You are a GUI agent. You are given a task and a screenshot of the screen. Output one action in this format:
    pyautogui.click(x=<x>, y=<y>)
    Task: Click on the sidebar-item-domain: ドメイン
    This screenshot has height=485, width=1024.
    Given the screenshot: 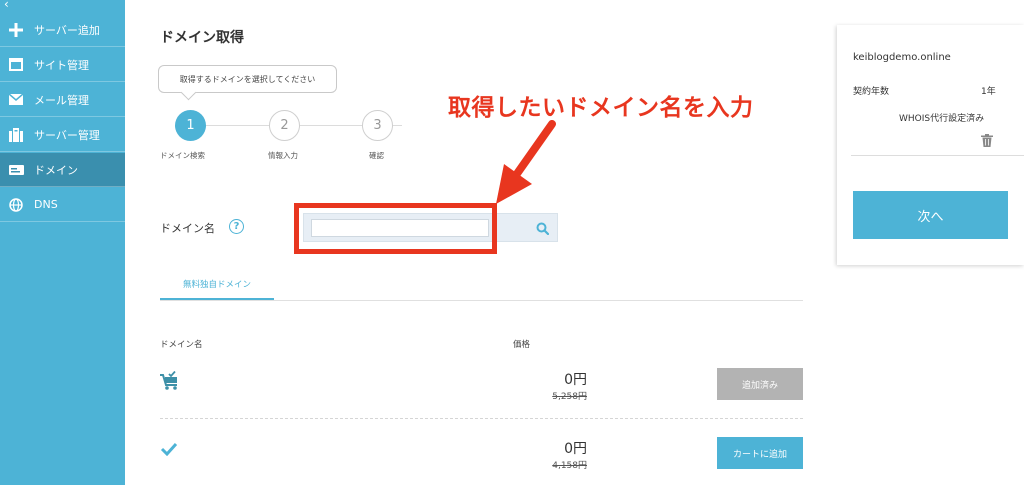 What is the action you would take?
    pyautogui.click(x=62, y=170)
    